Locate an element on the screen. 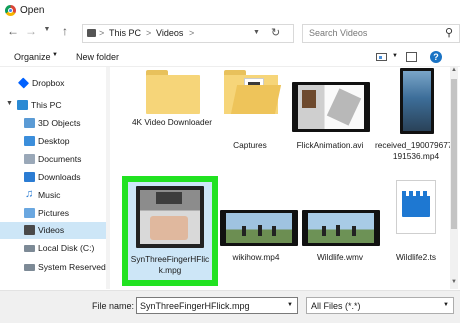 The height and width of the screenshot is (323, 460). sidebar-item-desktop: Desktop is located at coordinates (53, 141).